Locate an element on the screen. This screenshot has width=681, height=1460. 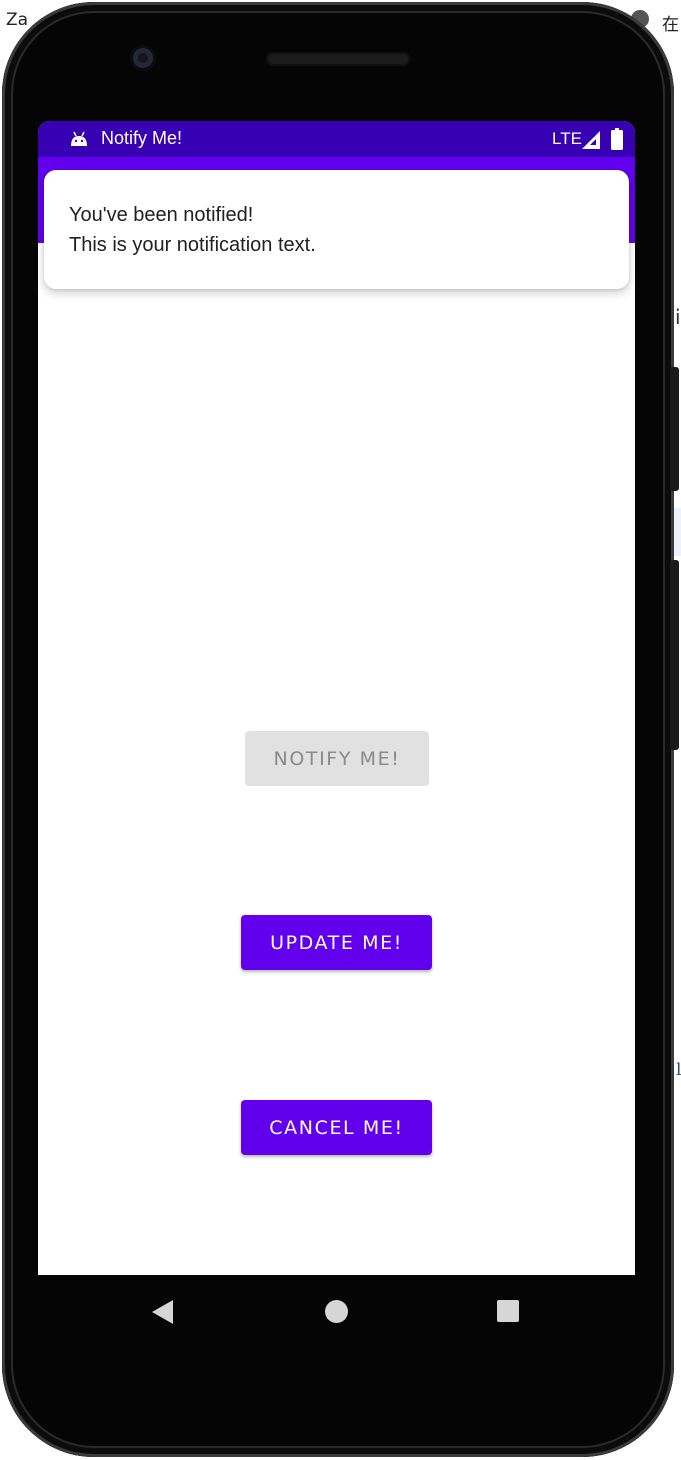
battery-icon is located at coordinates (617, 139).